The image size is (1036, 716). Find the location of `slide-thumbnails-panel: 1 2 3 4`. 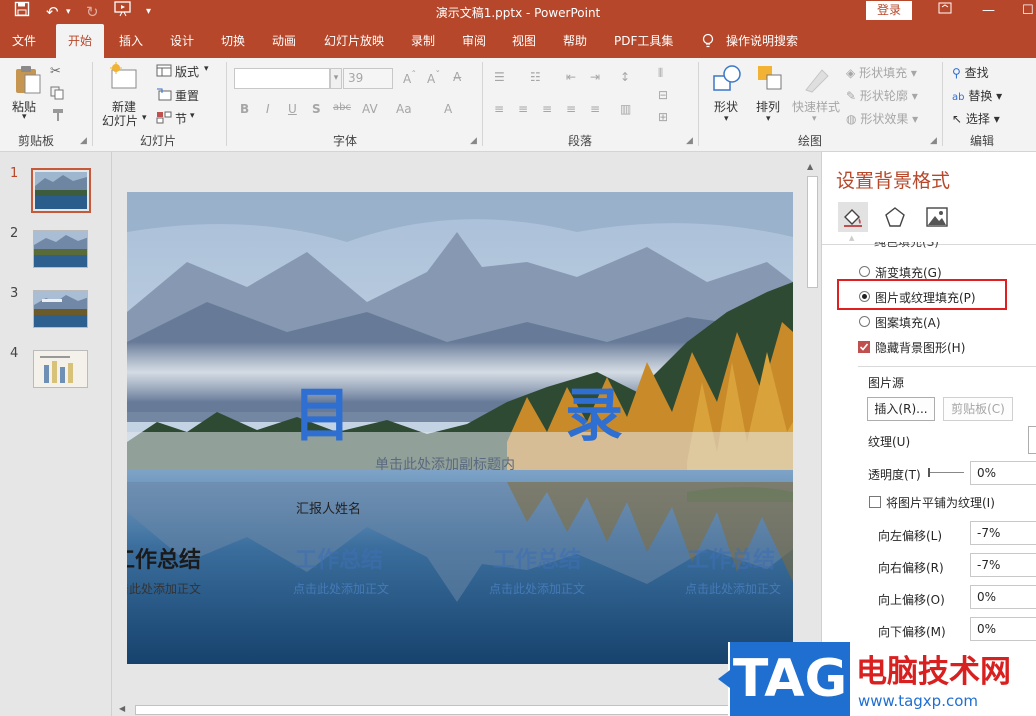

slide-thumbnails-panel: 1 2 3 4 is located at coordinates (56, 434).